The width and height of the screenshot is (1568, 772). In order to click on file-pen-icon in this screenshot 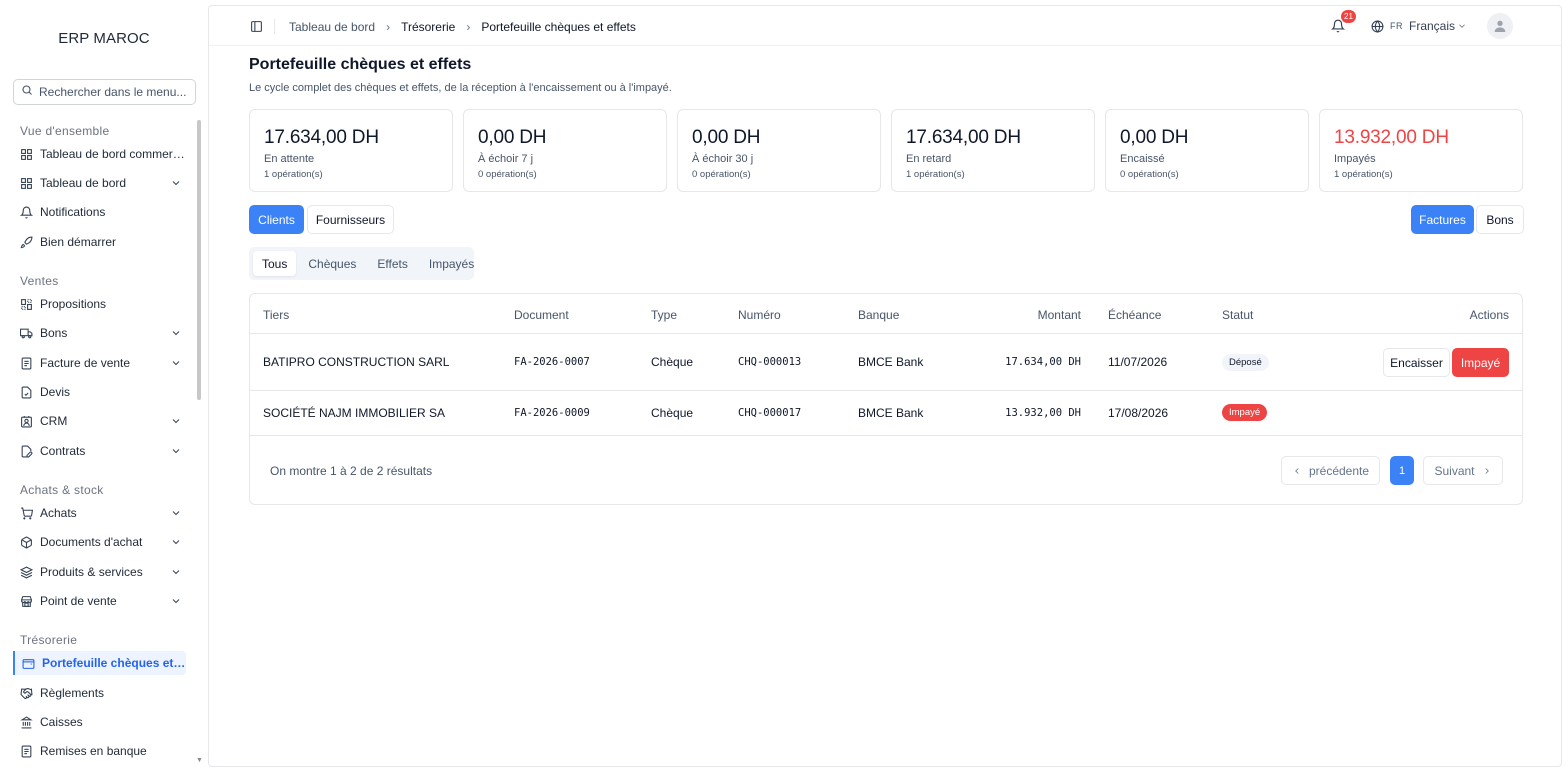, I will do `click(26, 451)`.